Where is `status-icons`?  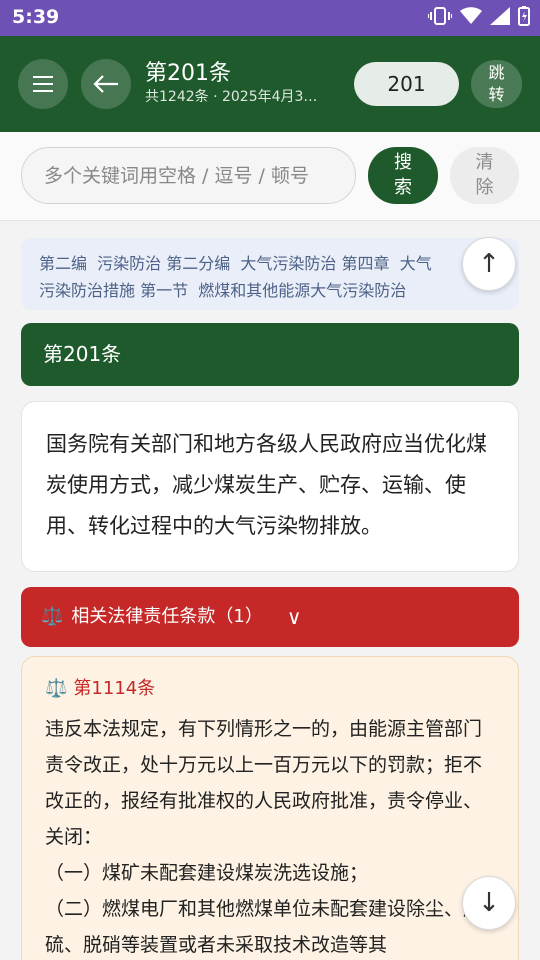 status-icons is located at coordinates (479, 16).